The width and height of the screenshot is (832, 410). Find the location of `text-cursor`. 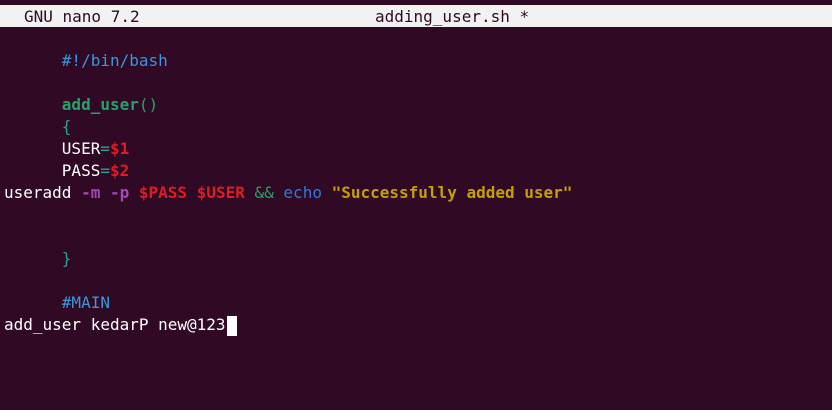

text-cursor is located at coordinates (231, 325).